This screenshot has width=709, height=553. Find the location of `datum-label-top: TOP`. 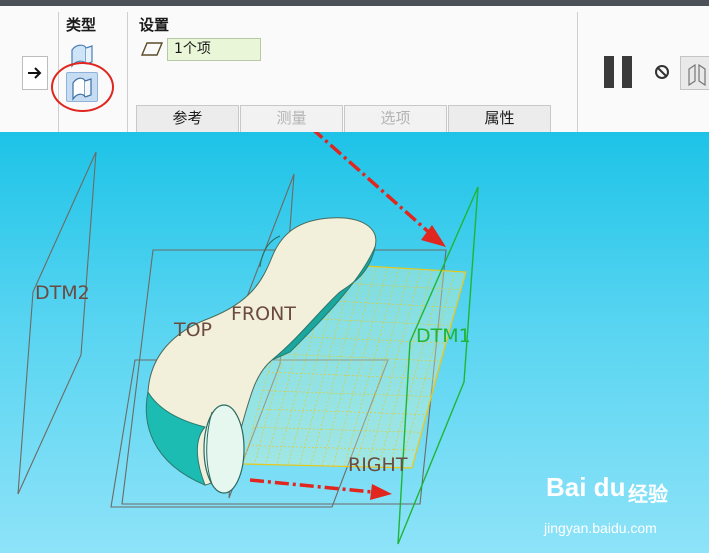

datum-label-top: TOP is located at coordinates (193, 330).